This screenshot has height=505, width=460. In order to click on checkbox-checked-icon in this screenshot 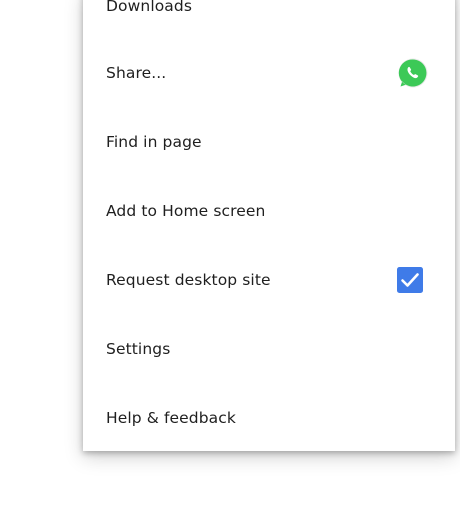, I will do `click(410, 280)`.